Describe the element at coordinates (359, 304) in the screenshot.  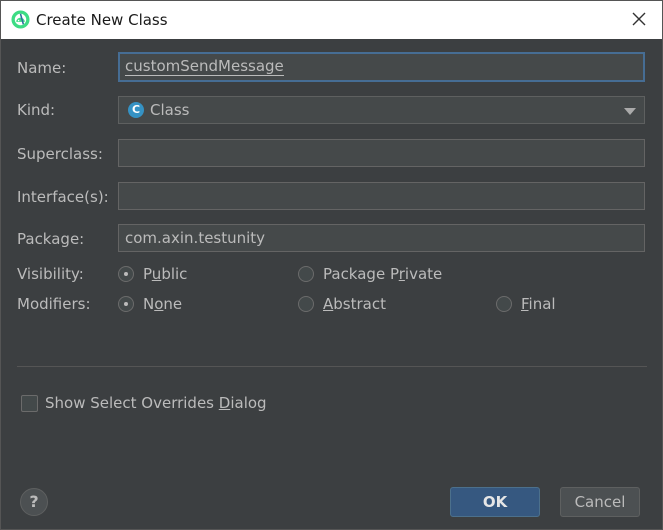
I see `modifier-abstract-text-b: bstract` at that location.